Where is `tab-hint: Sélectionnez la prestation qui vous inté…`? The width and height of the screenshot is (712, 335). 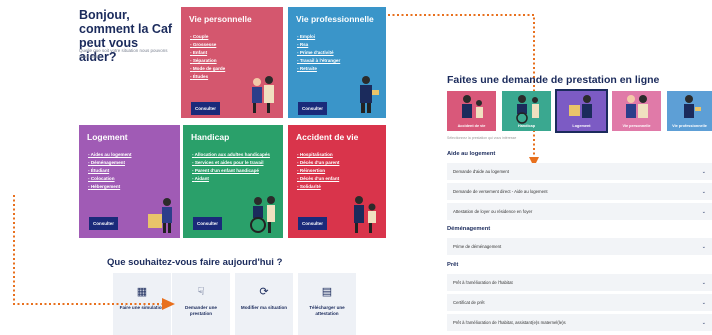 tab-hint: Sélectionnez la prestation qui vous inté… is located at coordinates (482, 138).